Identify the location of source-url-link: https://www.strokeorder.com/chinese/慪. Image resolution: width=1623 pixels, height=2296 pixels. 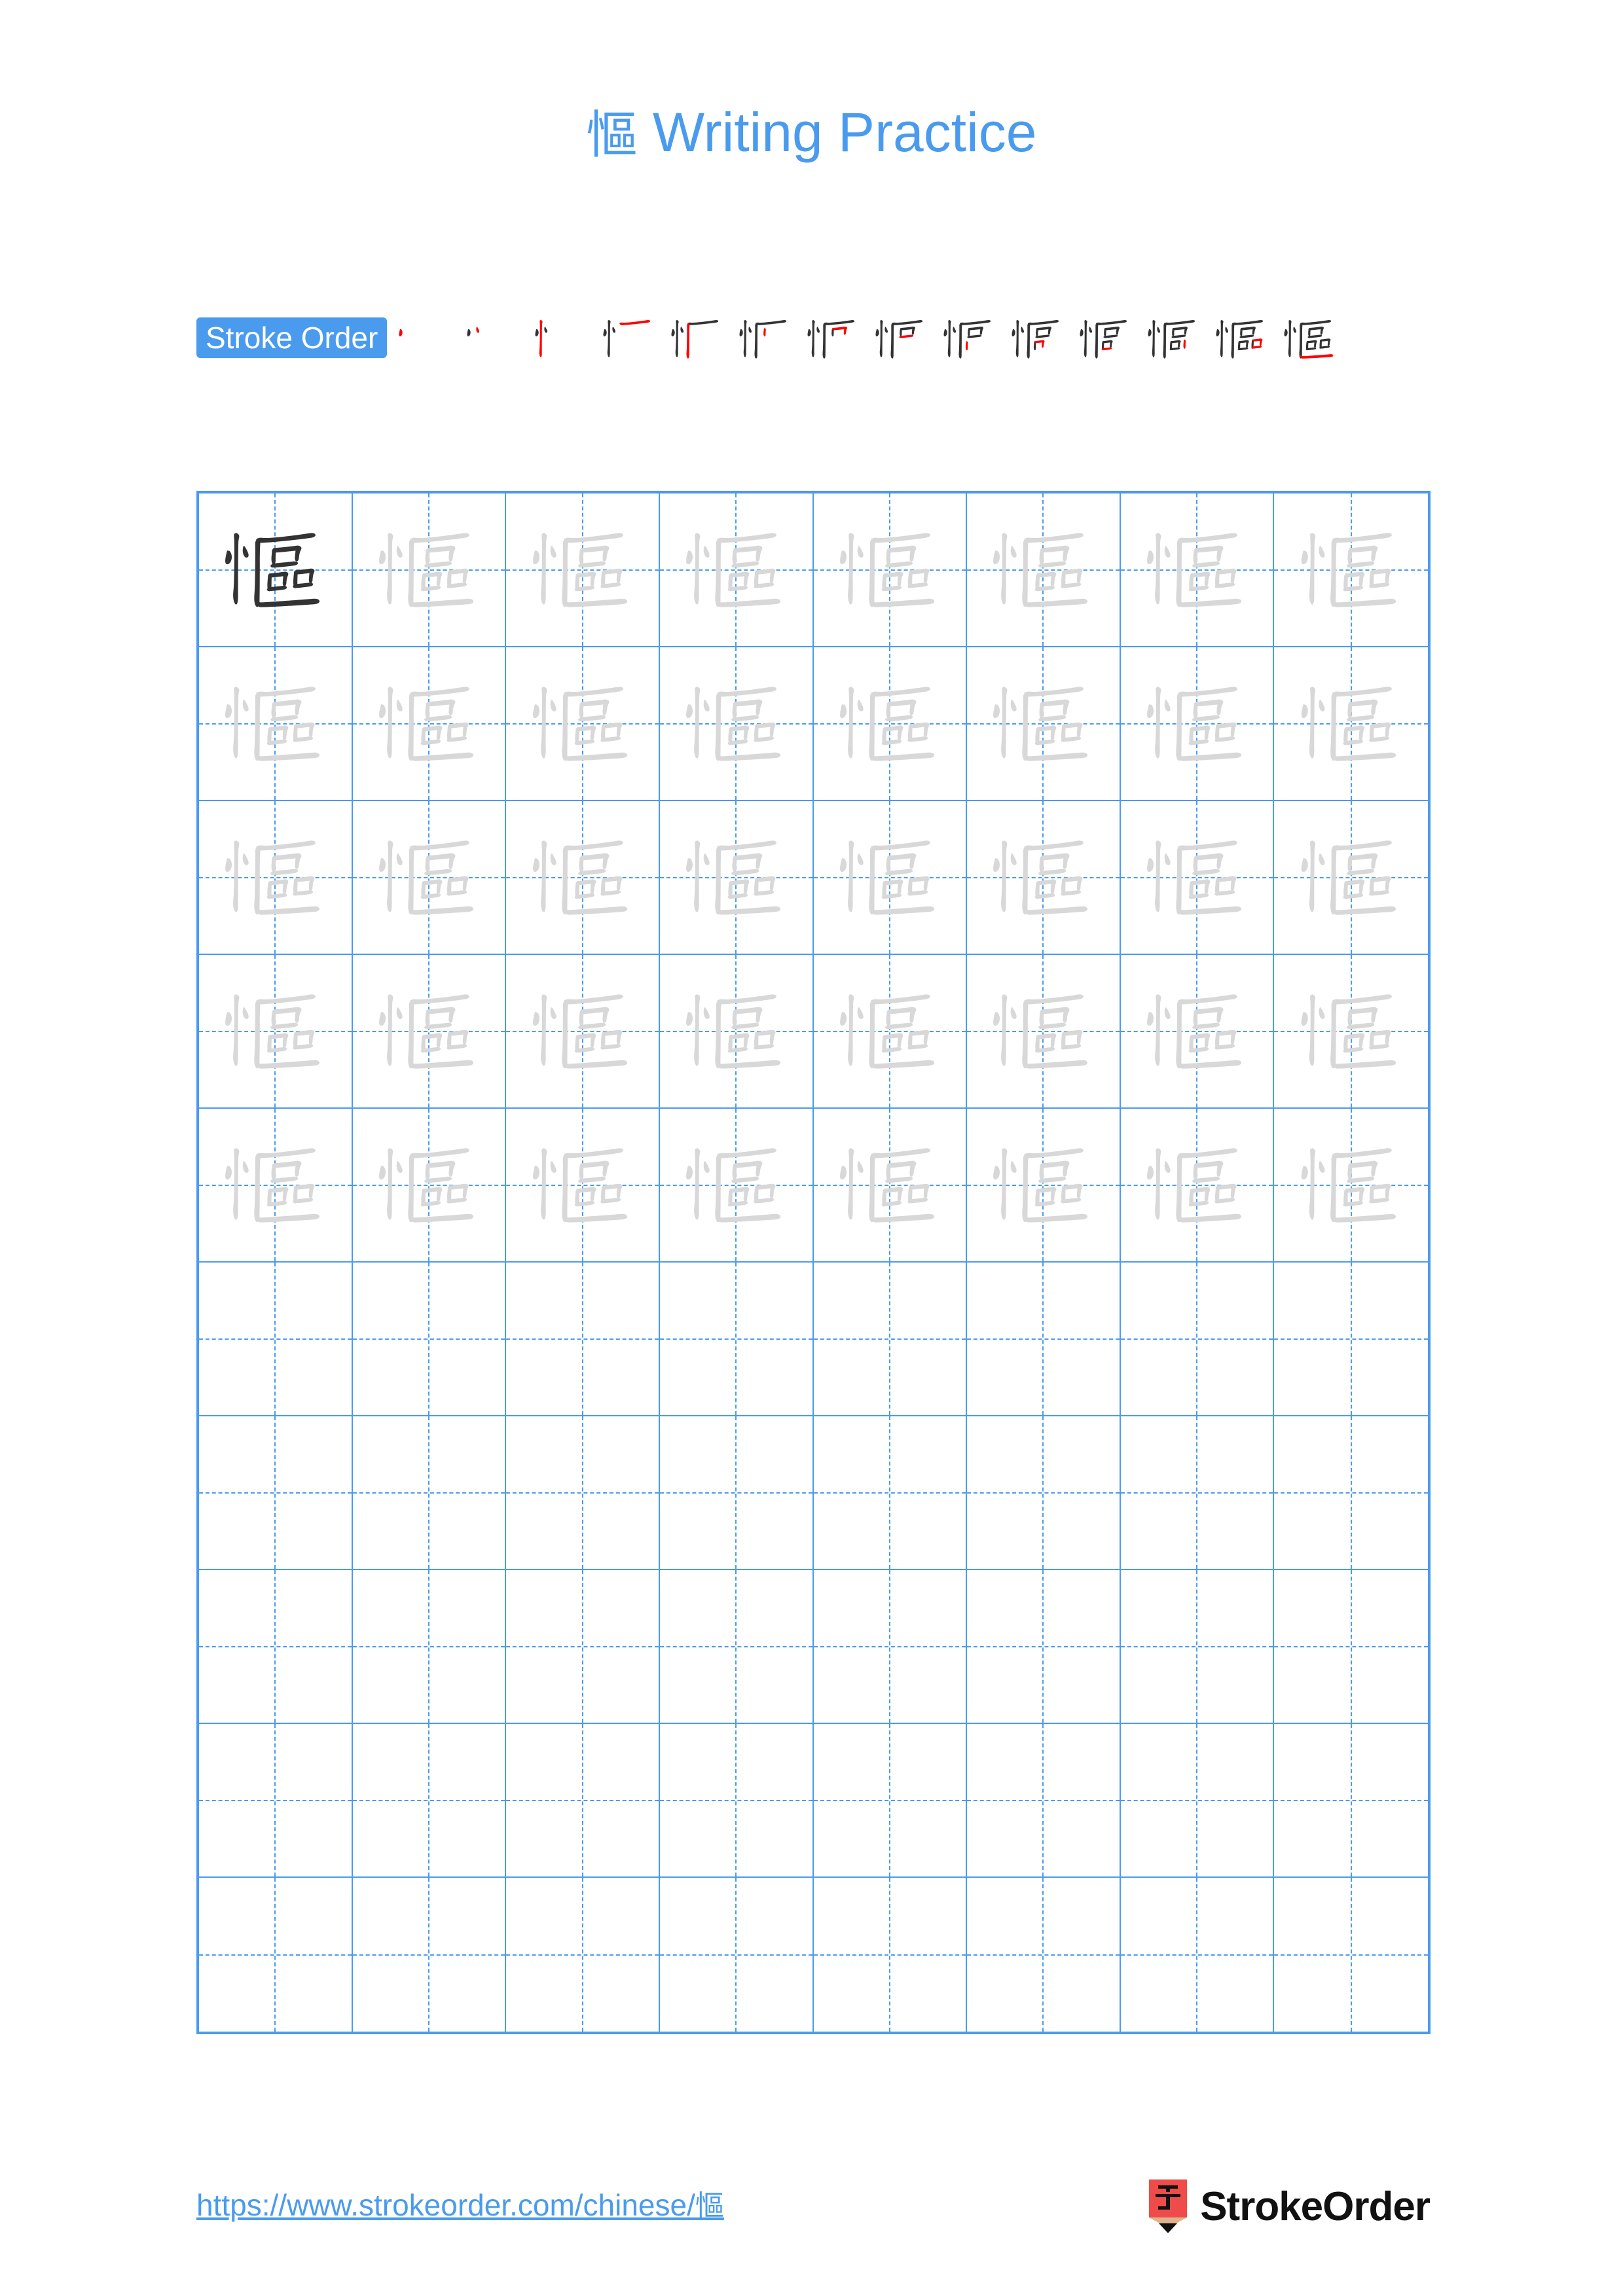
(460, 2205).